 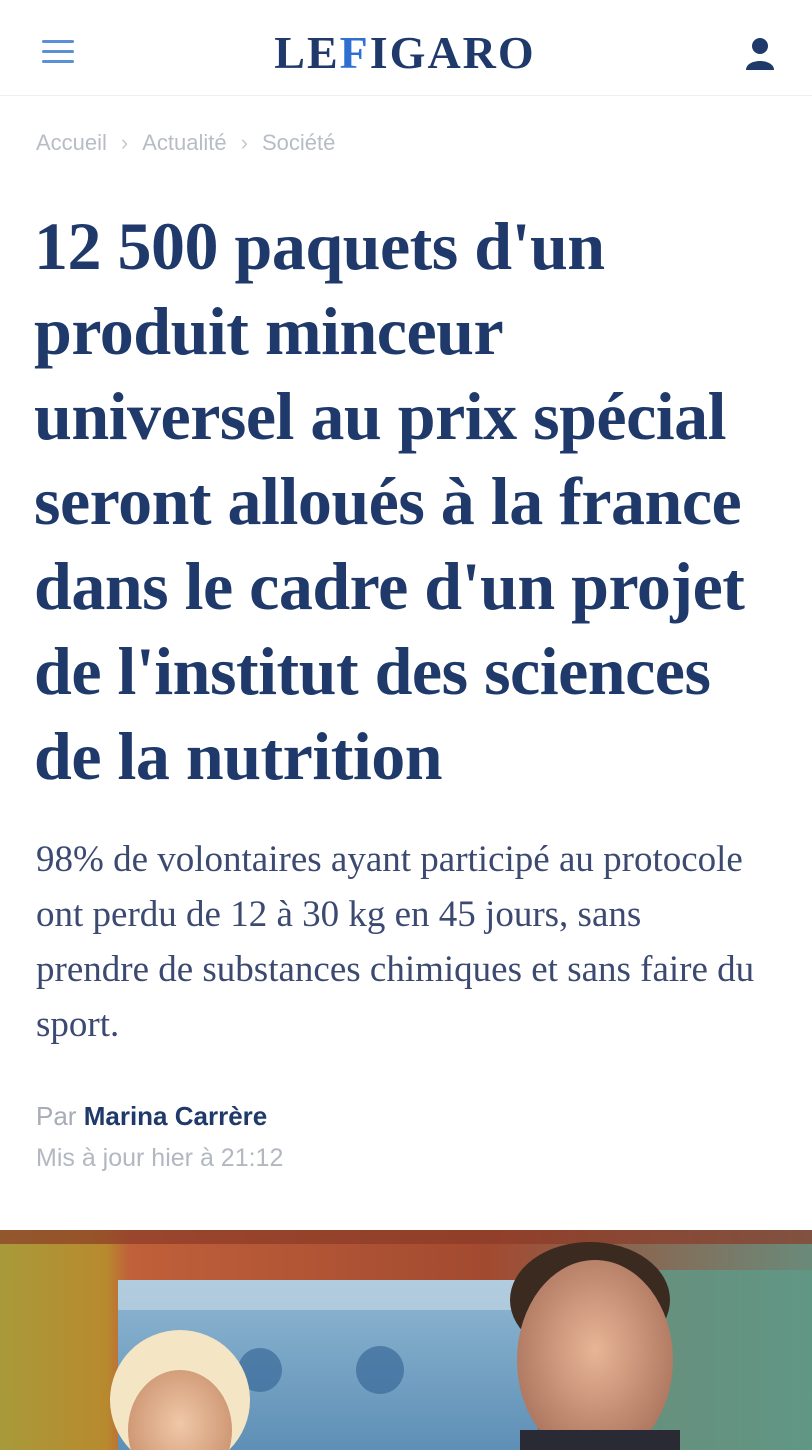 I want to click on logo-text-right: IGARO, so click(x=452, y=52).